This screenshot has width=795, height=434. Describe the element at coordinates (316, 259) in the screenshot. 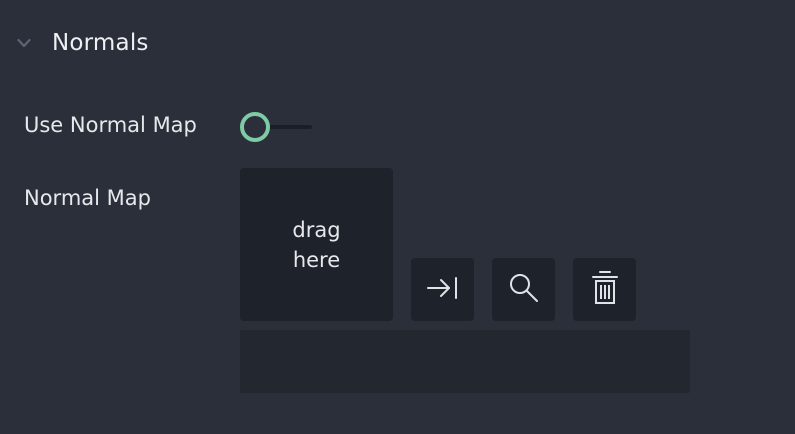

I see `dropzone-text-line2: here` at that location.